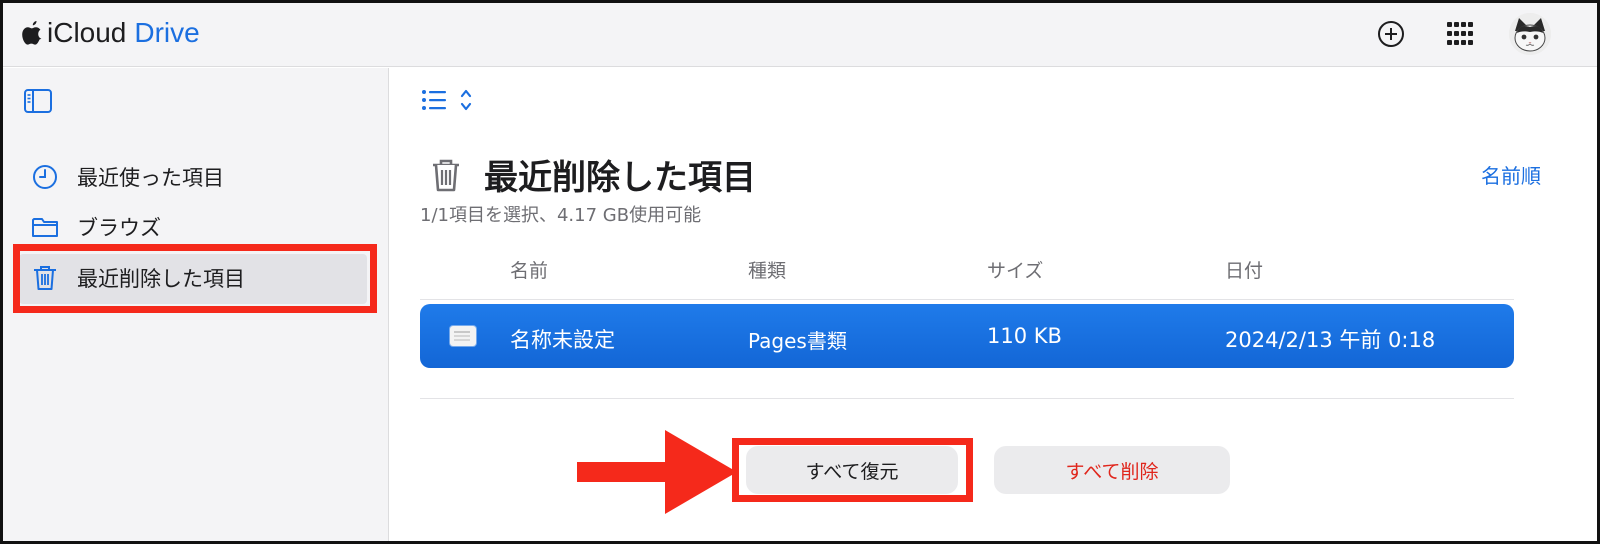  Describe the element at coordinates (150, 178) in the screenshot. I see `sidebar-item-label: 最近使った項目` at that location.